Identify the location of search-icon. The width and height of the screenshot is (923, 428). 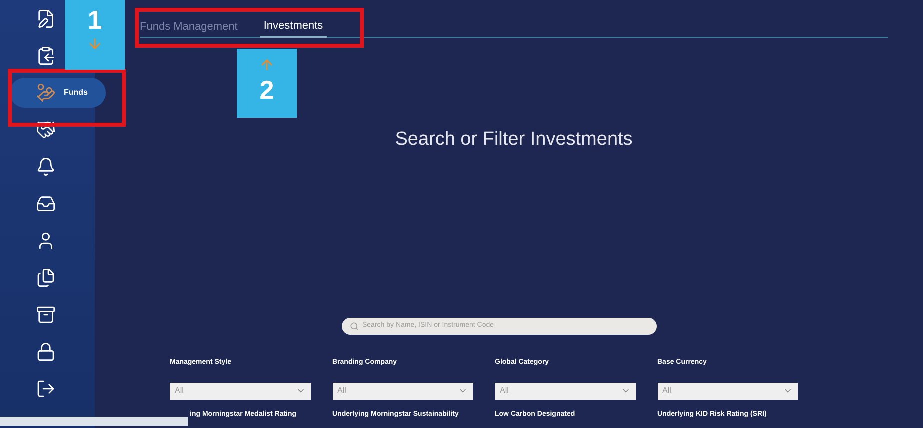
(354, 326).